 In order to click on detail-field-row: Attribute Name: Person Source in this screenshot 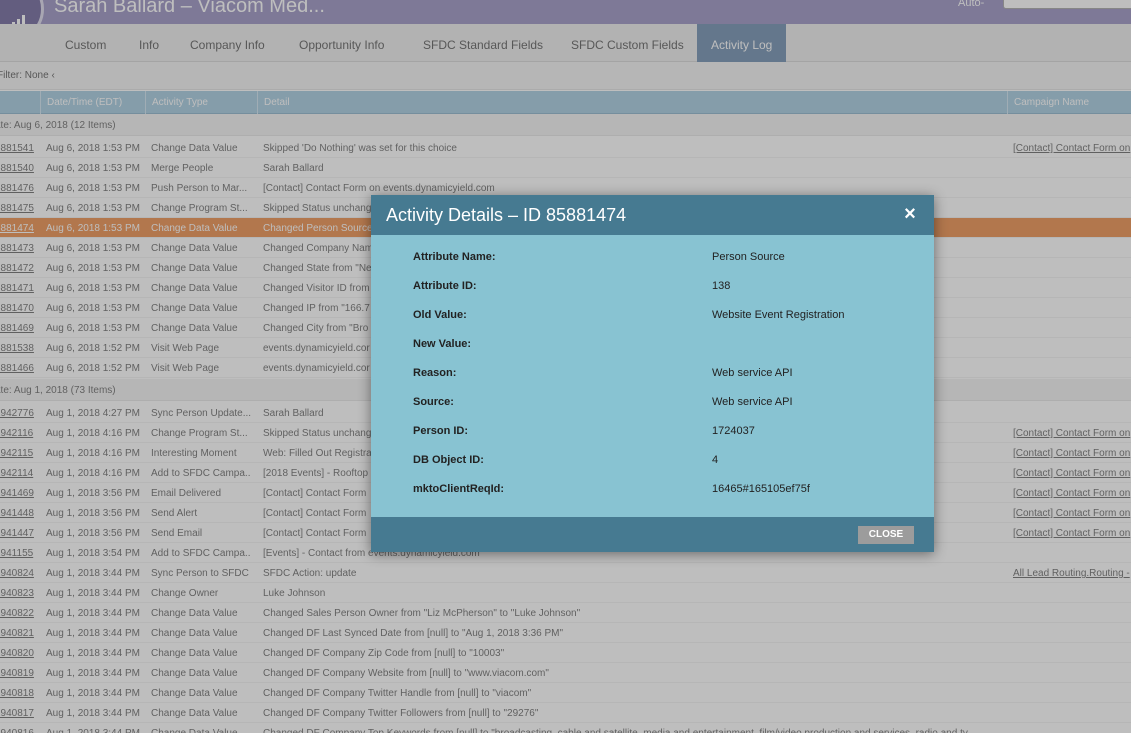, I will do `click(652, 261)`.